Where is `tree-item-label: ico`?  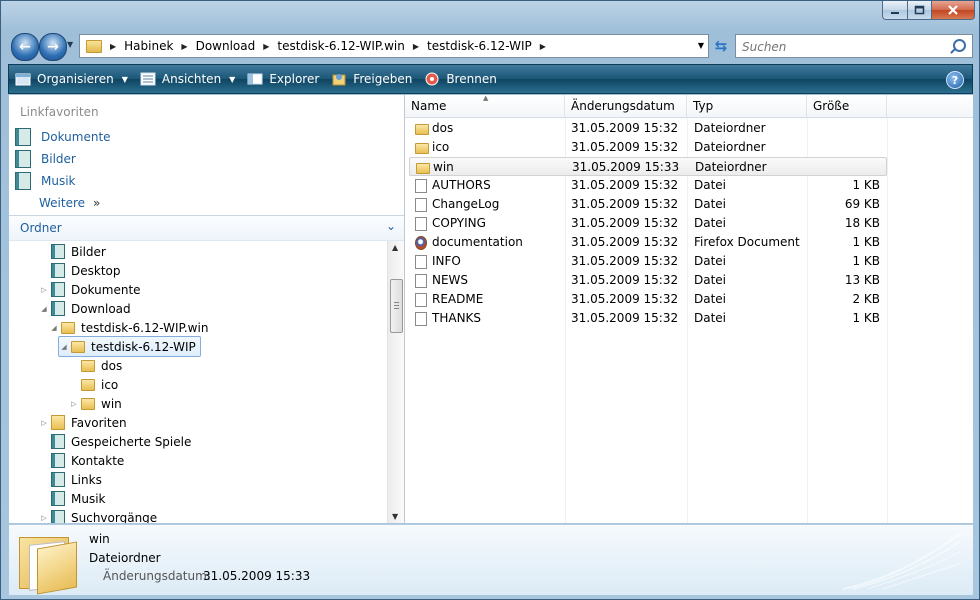
tree-item-label: ico is located at coordinates (110, 384).